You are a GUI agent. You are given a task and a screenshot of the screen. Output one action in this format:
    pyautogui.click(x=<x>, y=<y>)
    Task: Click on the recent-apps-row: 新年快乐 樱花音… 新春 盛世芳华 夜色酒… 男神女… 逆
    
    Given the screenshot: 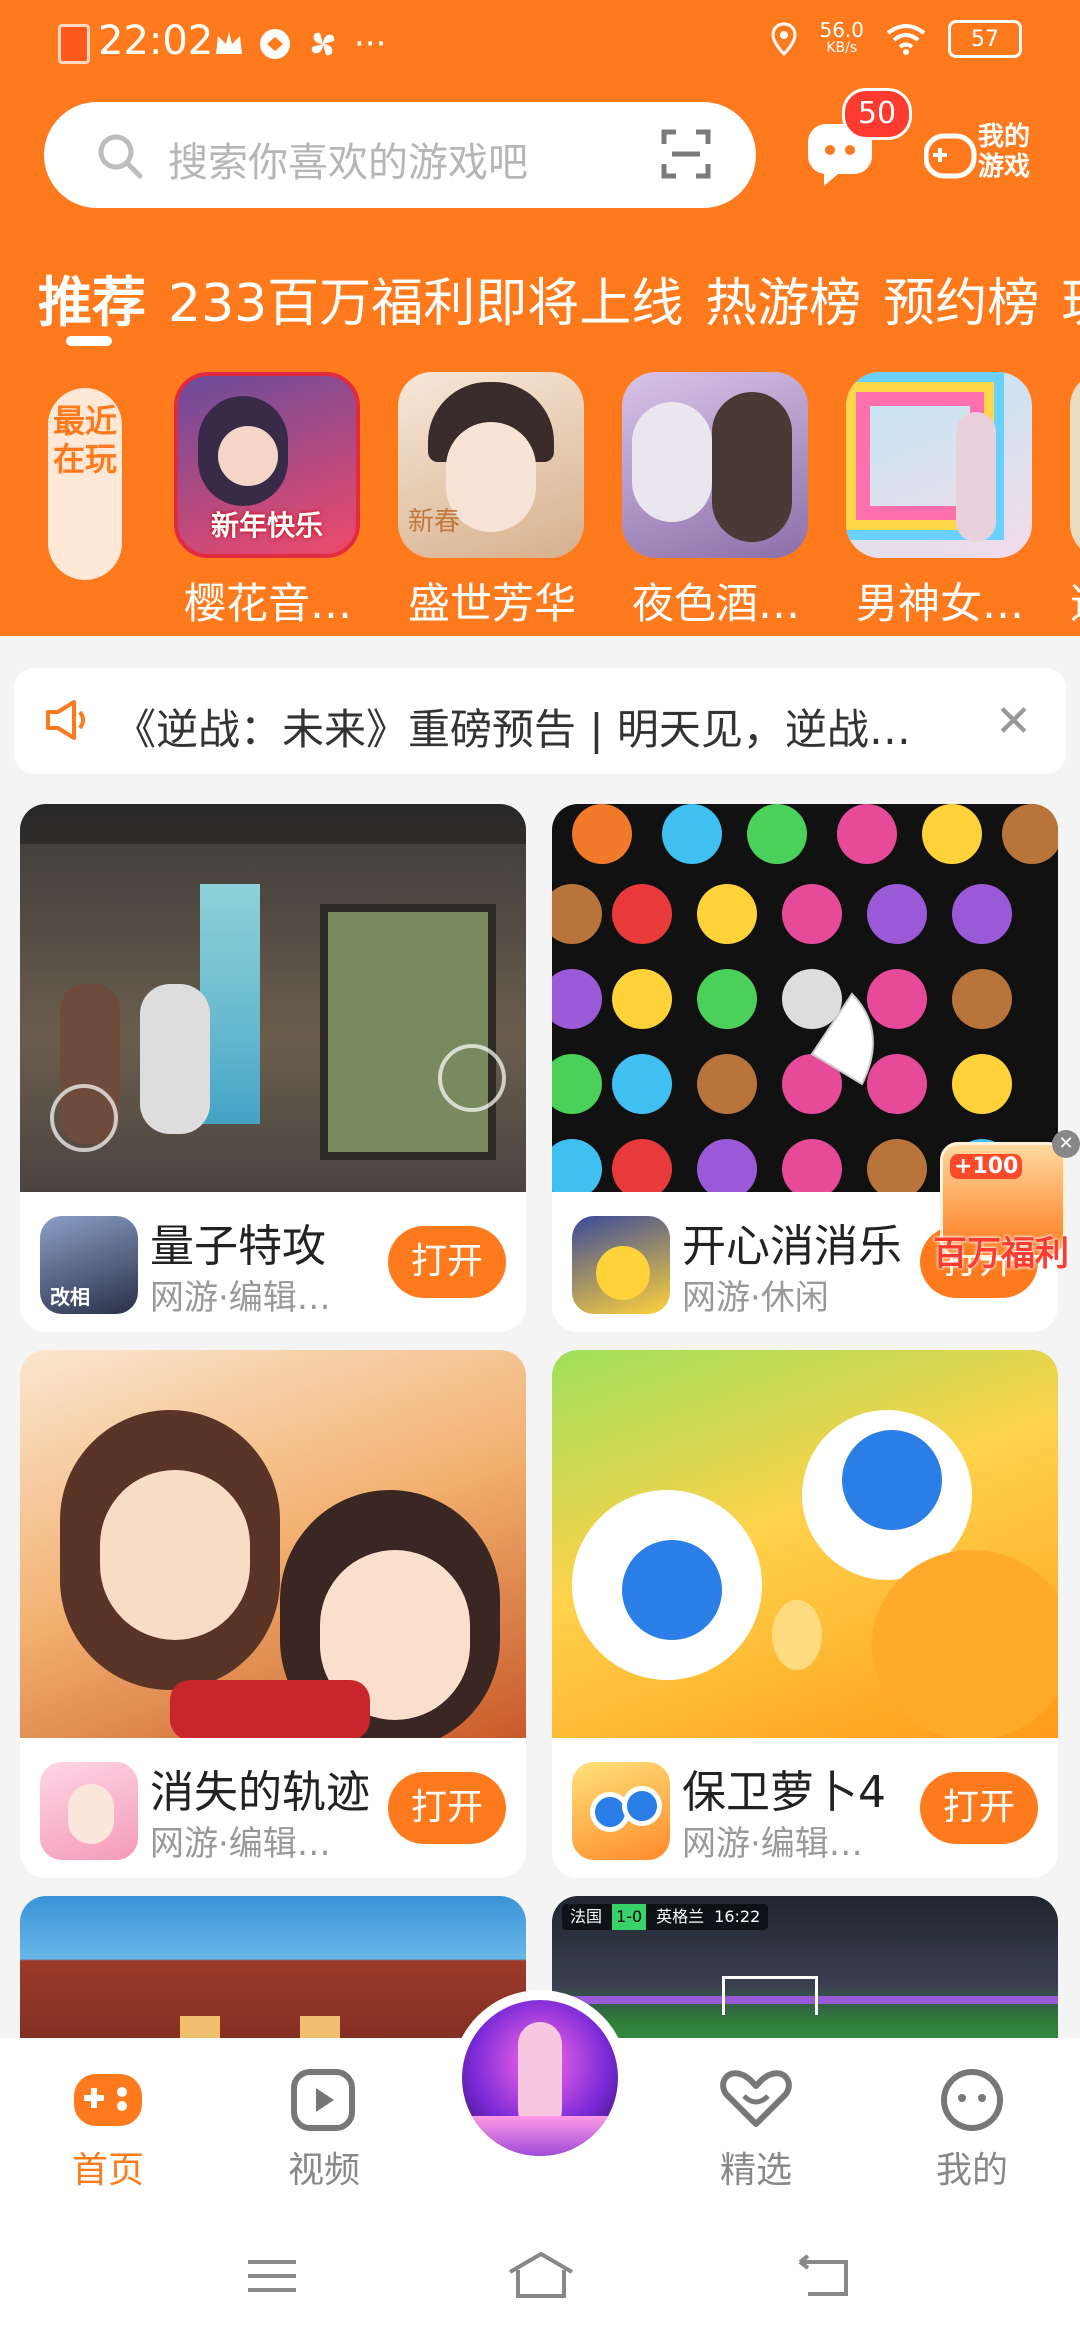 What is the action you would take?
    pyautogui.click(x=627, y=501)
    